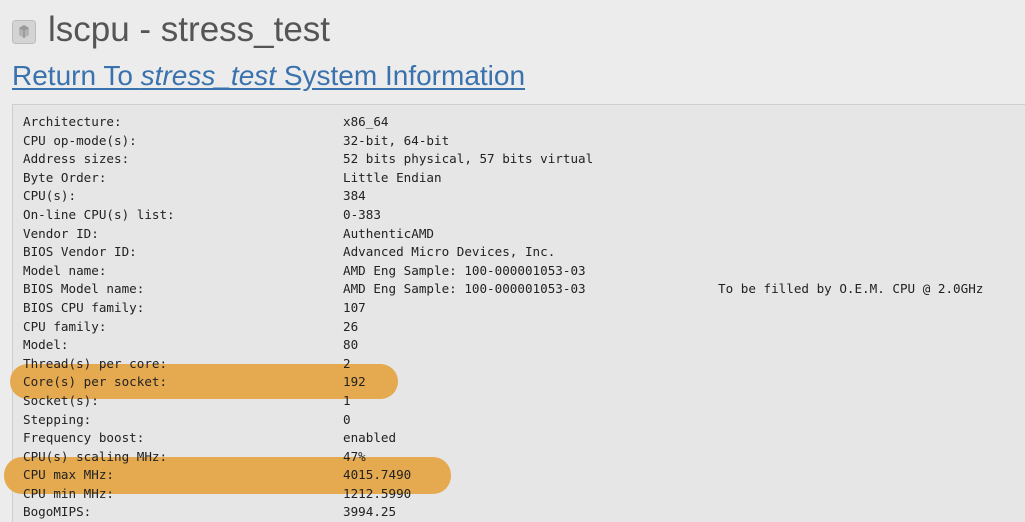 Image resolution: width=1025 pixels, height=522 pixels. What do you see at coordinates (189, 29) in the screenshot?
I see `page-title: lscpu - stress_test` at bounding box center [189, 29].